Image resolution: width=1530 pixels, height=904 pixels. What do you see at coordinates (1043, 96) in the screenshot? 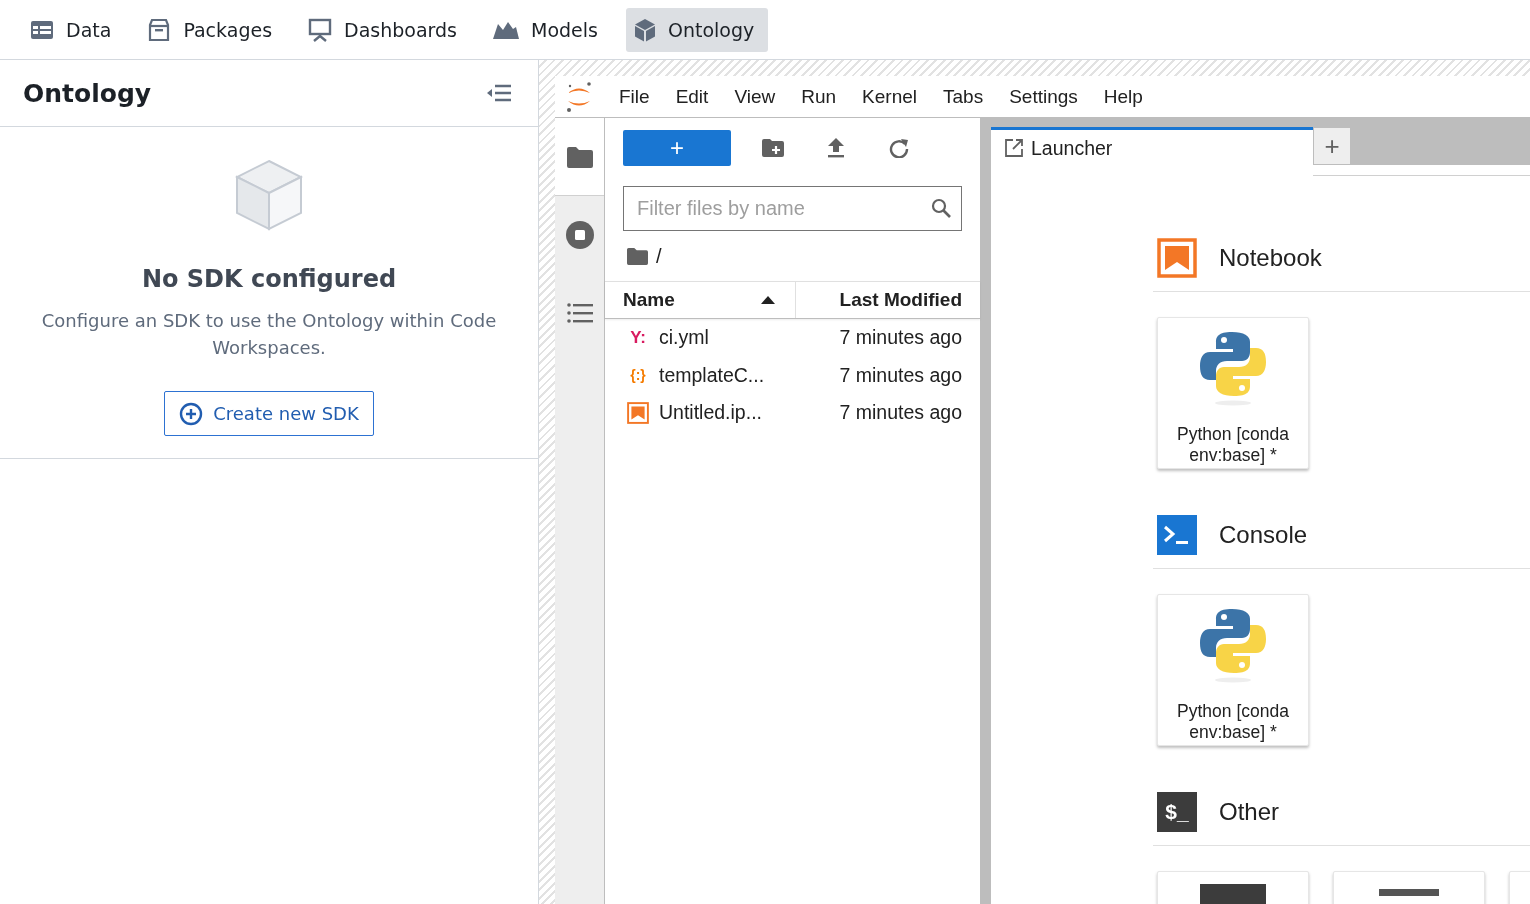
I see `menu-item: Settings` at bounding box center [1043, 96].